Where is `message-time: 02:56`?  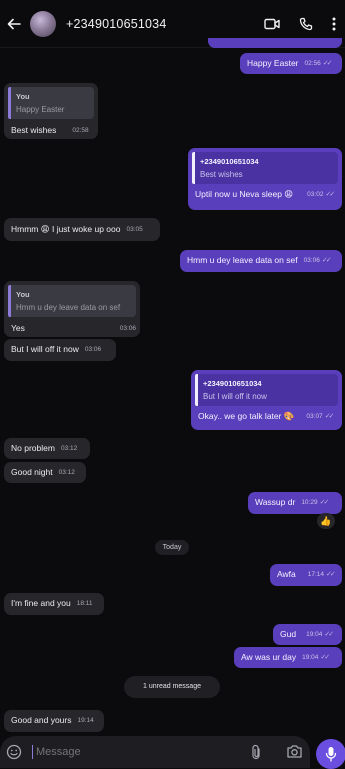 message-time: 02:56 is located at coordinates (312, 63).